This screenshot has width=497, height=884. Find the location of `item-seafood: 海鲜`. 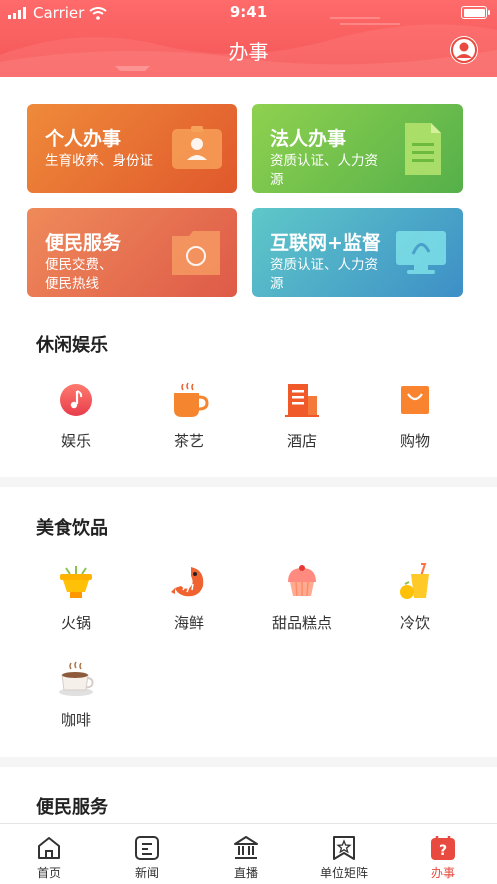

item-seafood: 海鲜 is located at coordinates (189, 597).